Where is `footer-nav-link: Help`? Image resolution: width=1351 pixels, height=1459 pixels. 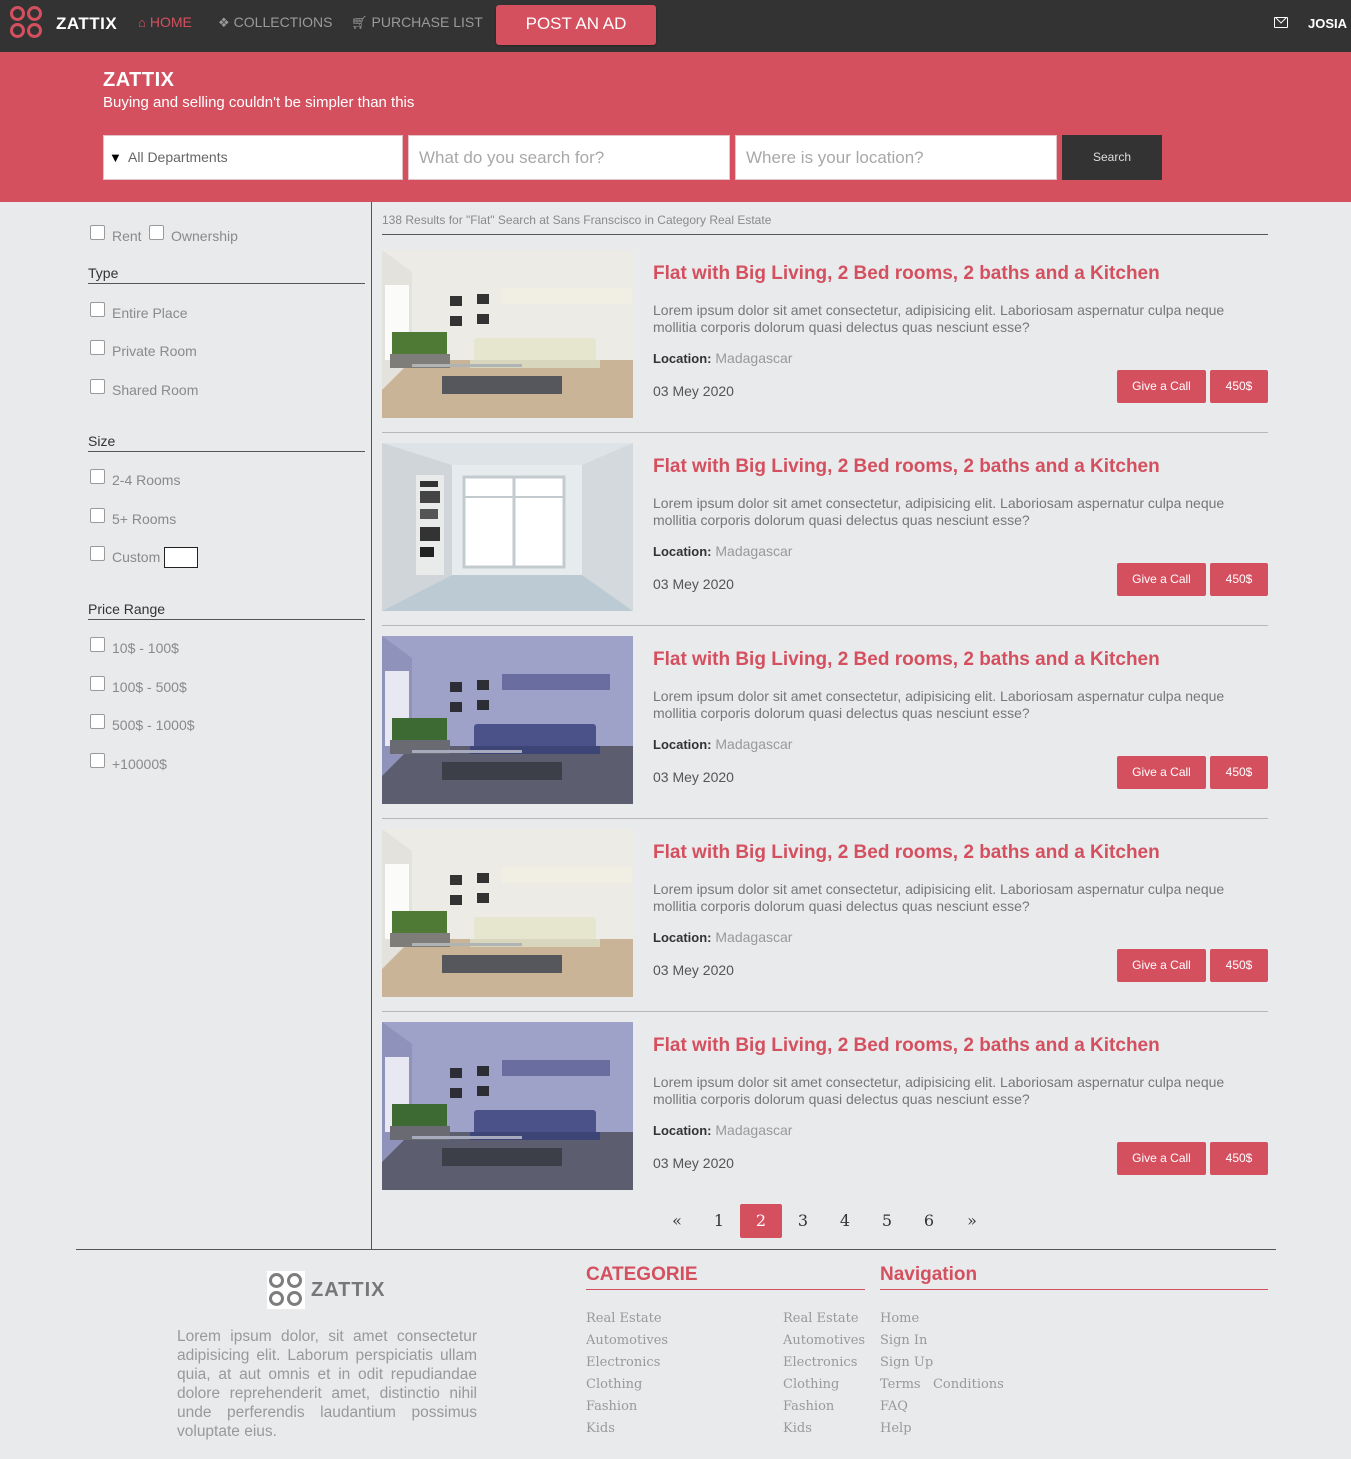 footer-nav-link: Help is located at coordinates (896, 1428).